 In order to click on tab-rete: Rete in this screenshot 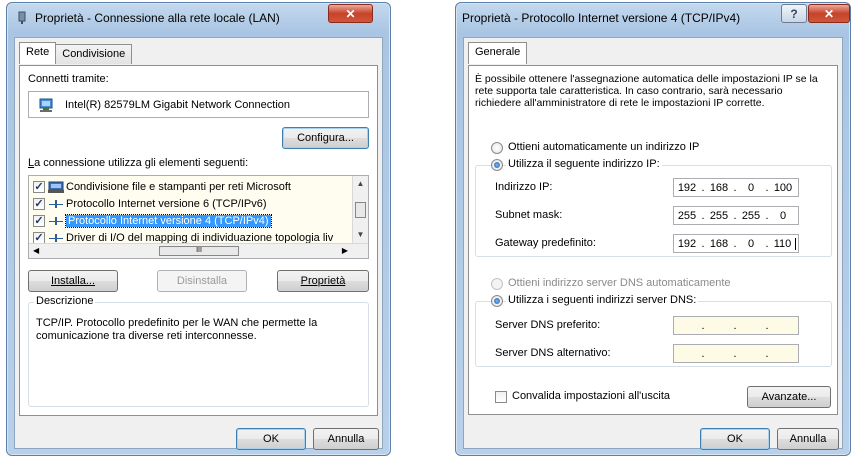, I will do `click(38, 53)`.